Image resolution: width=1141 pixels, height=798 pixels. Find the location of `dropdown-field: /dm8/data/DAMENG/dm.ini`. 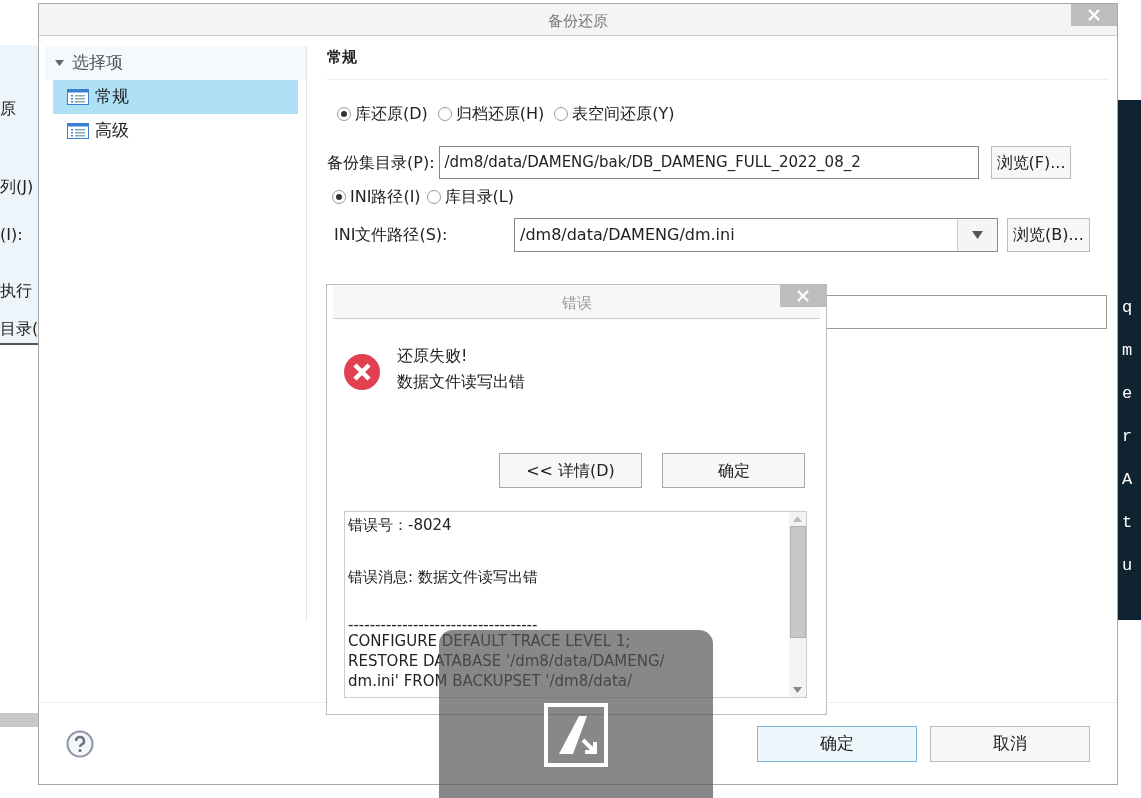

dropdown-field: /dm8/data/DAMENG/dm.ini is located at coordinates (756, 235).